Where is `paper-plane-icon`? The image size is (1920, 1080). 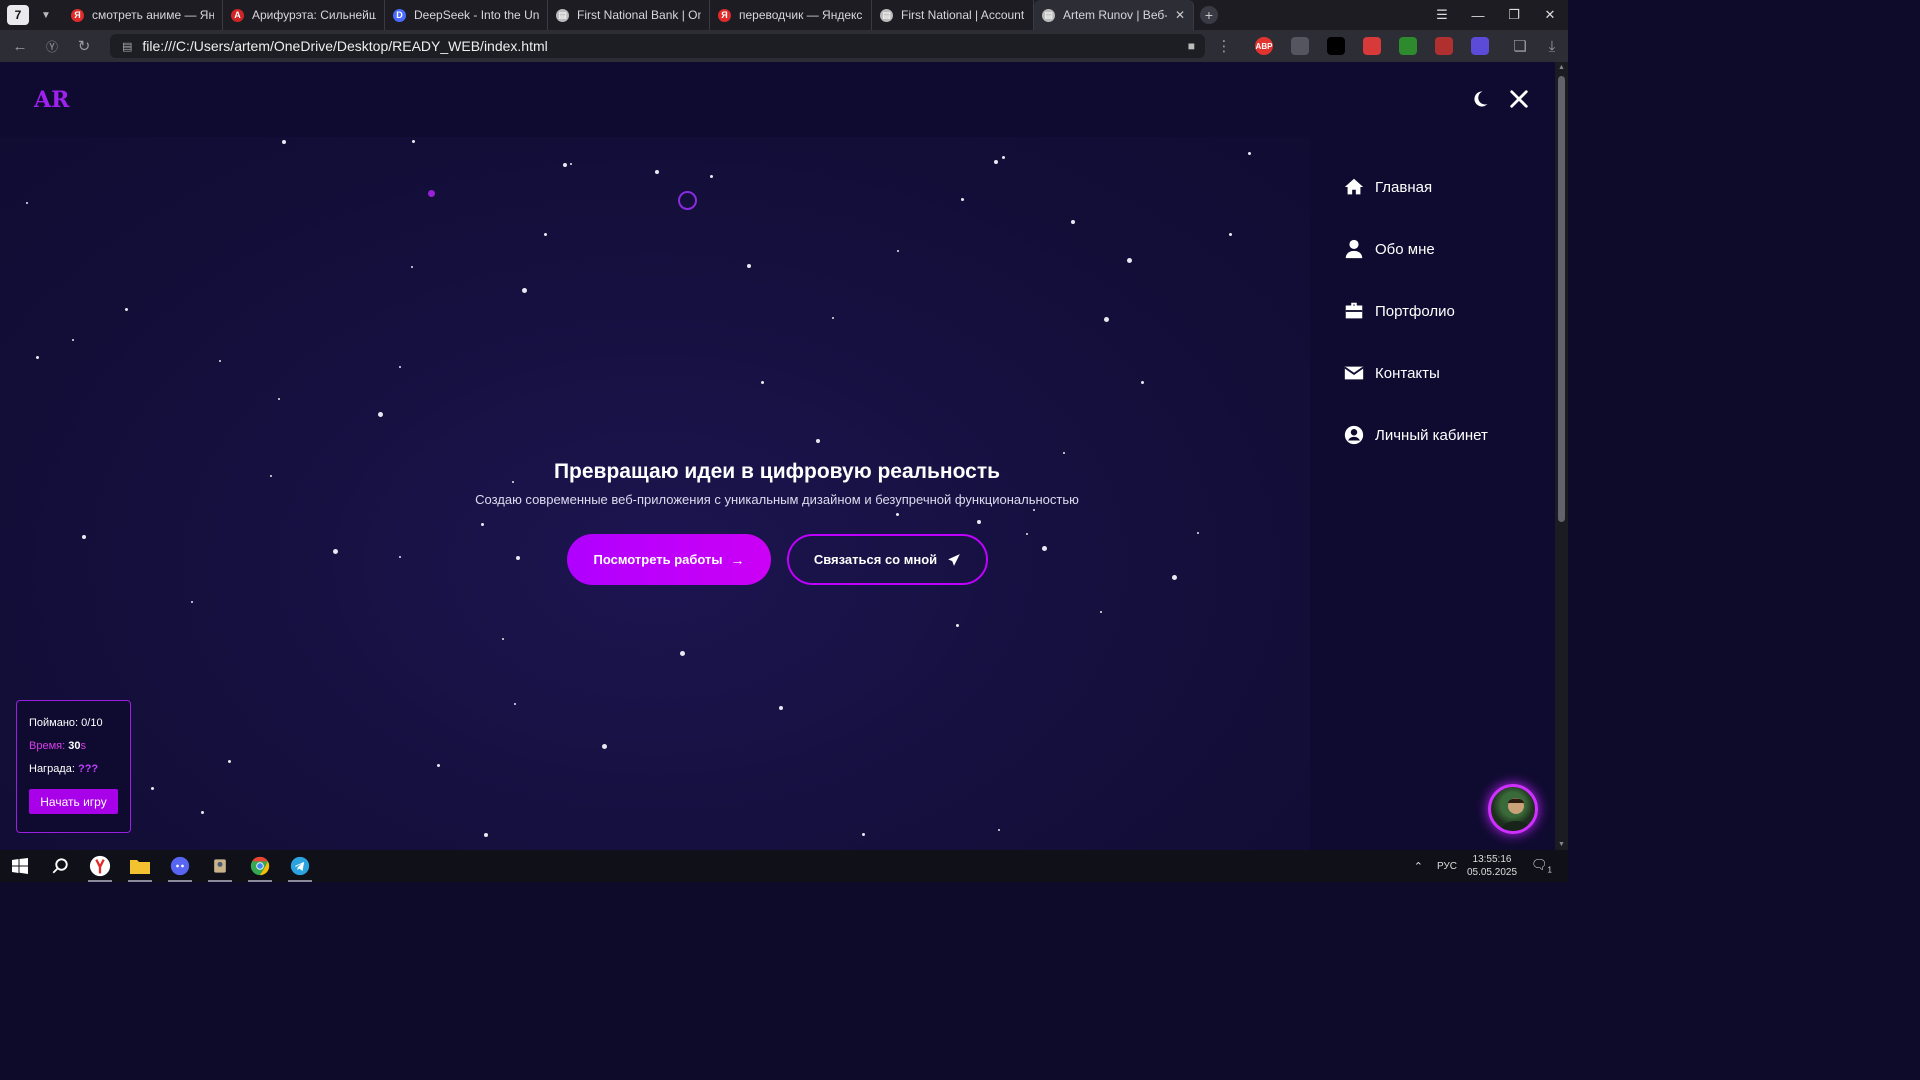 paper-plane-icon is located at coordinates (954, 559).